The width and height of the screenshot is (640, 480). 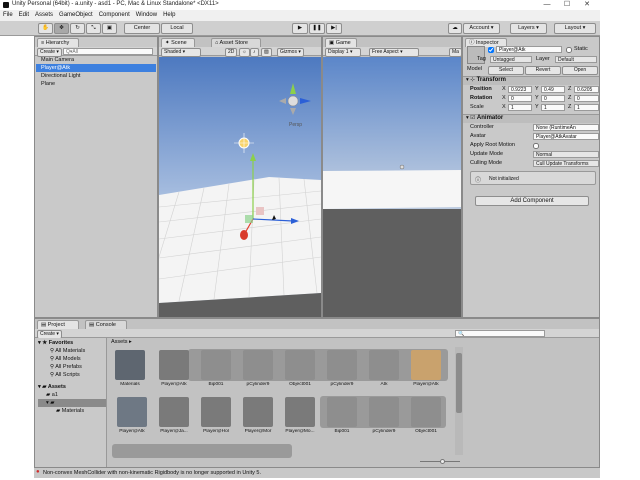 I want to click on open-button: Open, so click(x=580, y=70).